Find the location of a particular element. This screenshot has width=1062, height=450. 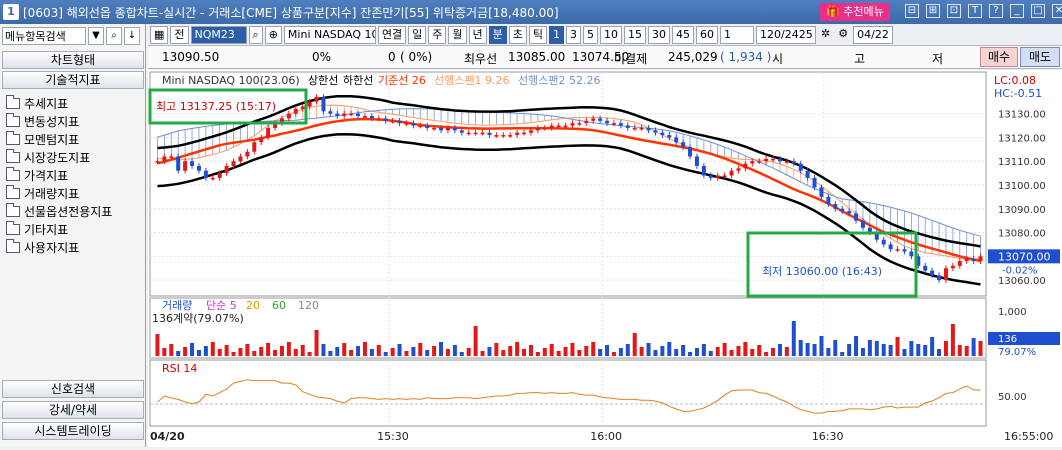

period-second: 초 is located at coordinates (517, 34).